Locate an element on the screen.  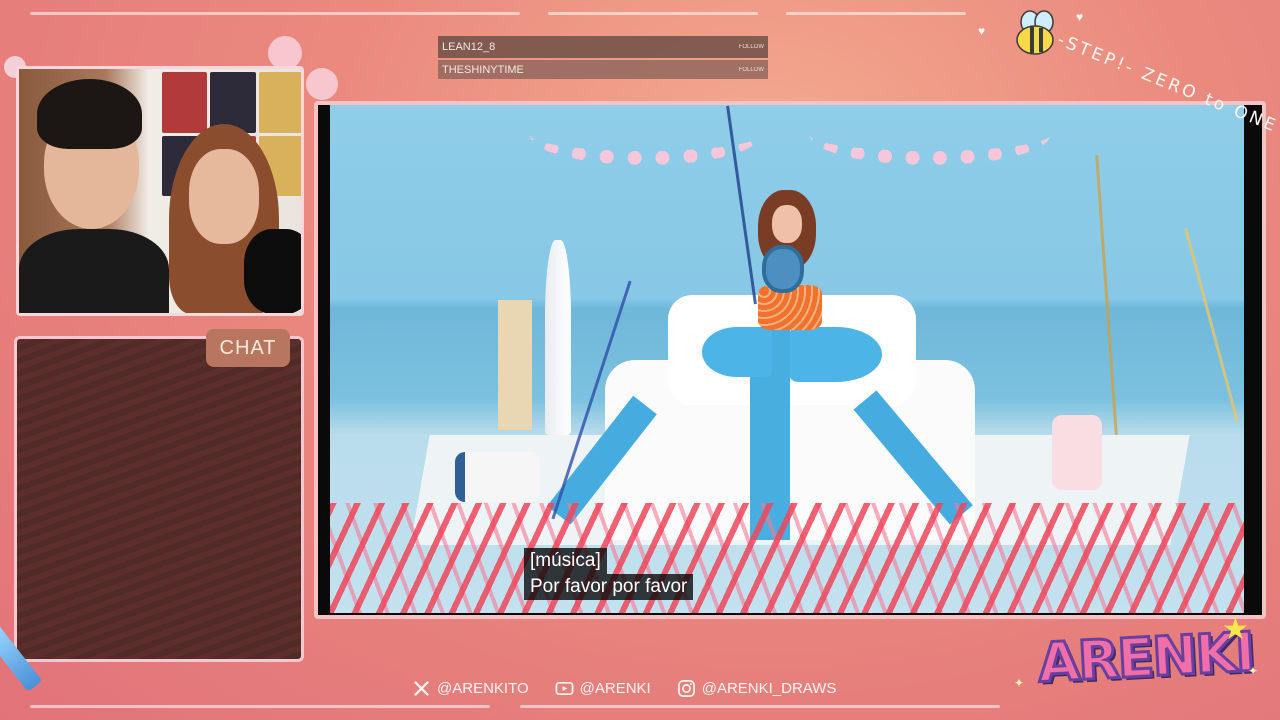
social-youtube: @ARENKI is located at coordinates (603, 688).